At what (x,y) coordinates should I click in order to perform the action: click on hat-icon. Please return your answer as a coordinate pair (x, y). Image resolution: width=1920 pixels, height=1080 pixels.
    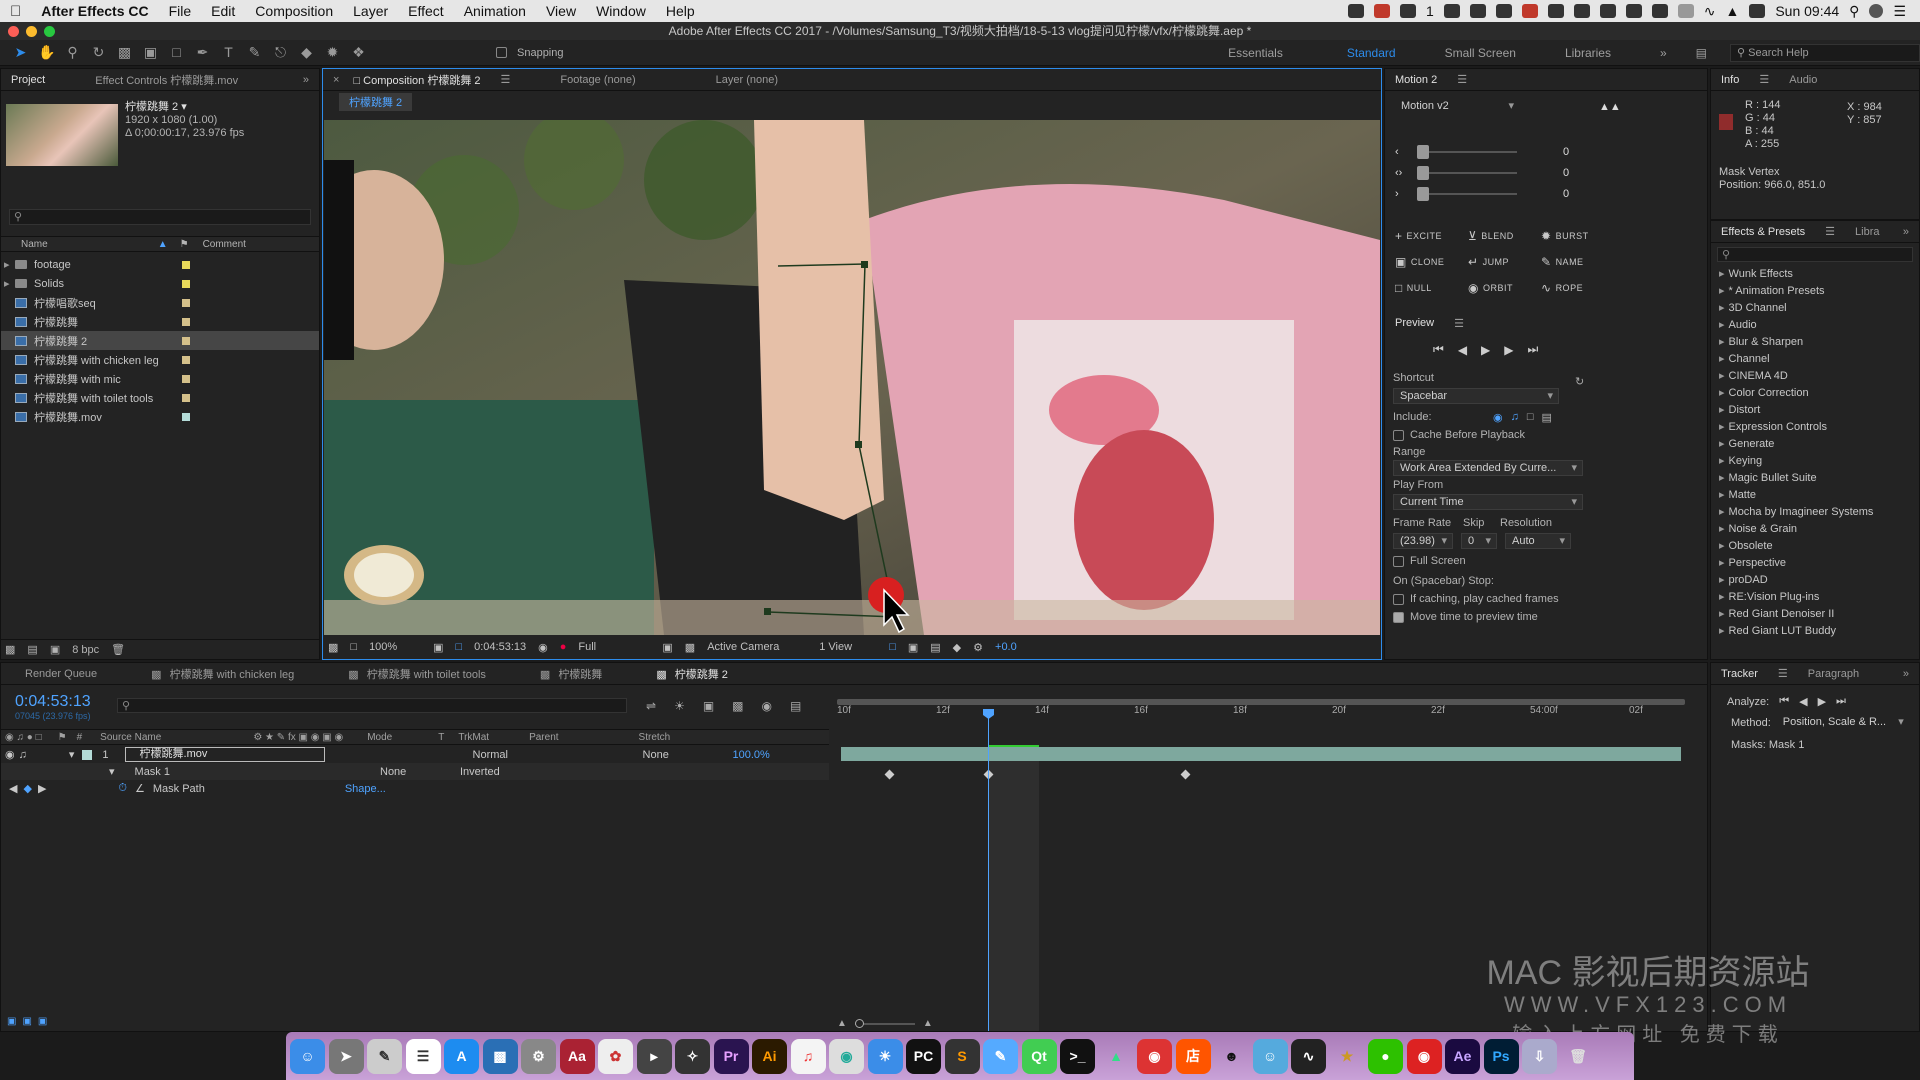
    Looking at the image, I should click on (1581, 11).